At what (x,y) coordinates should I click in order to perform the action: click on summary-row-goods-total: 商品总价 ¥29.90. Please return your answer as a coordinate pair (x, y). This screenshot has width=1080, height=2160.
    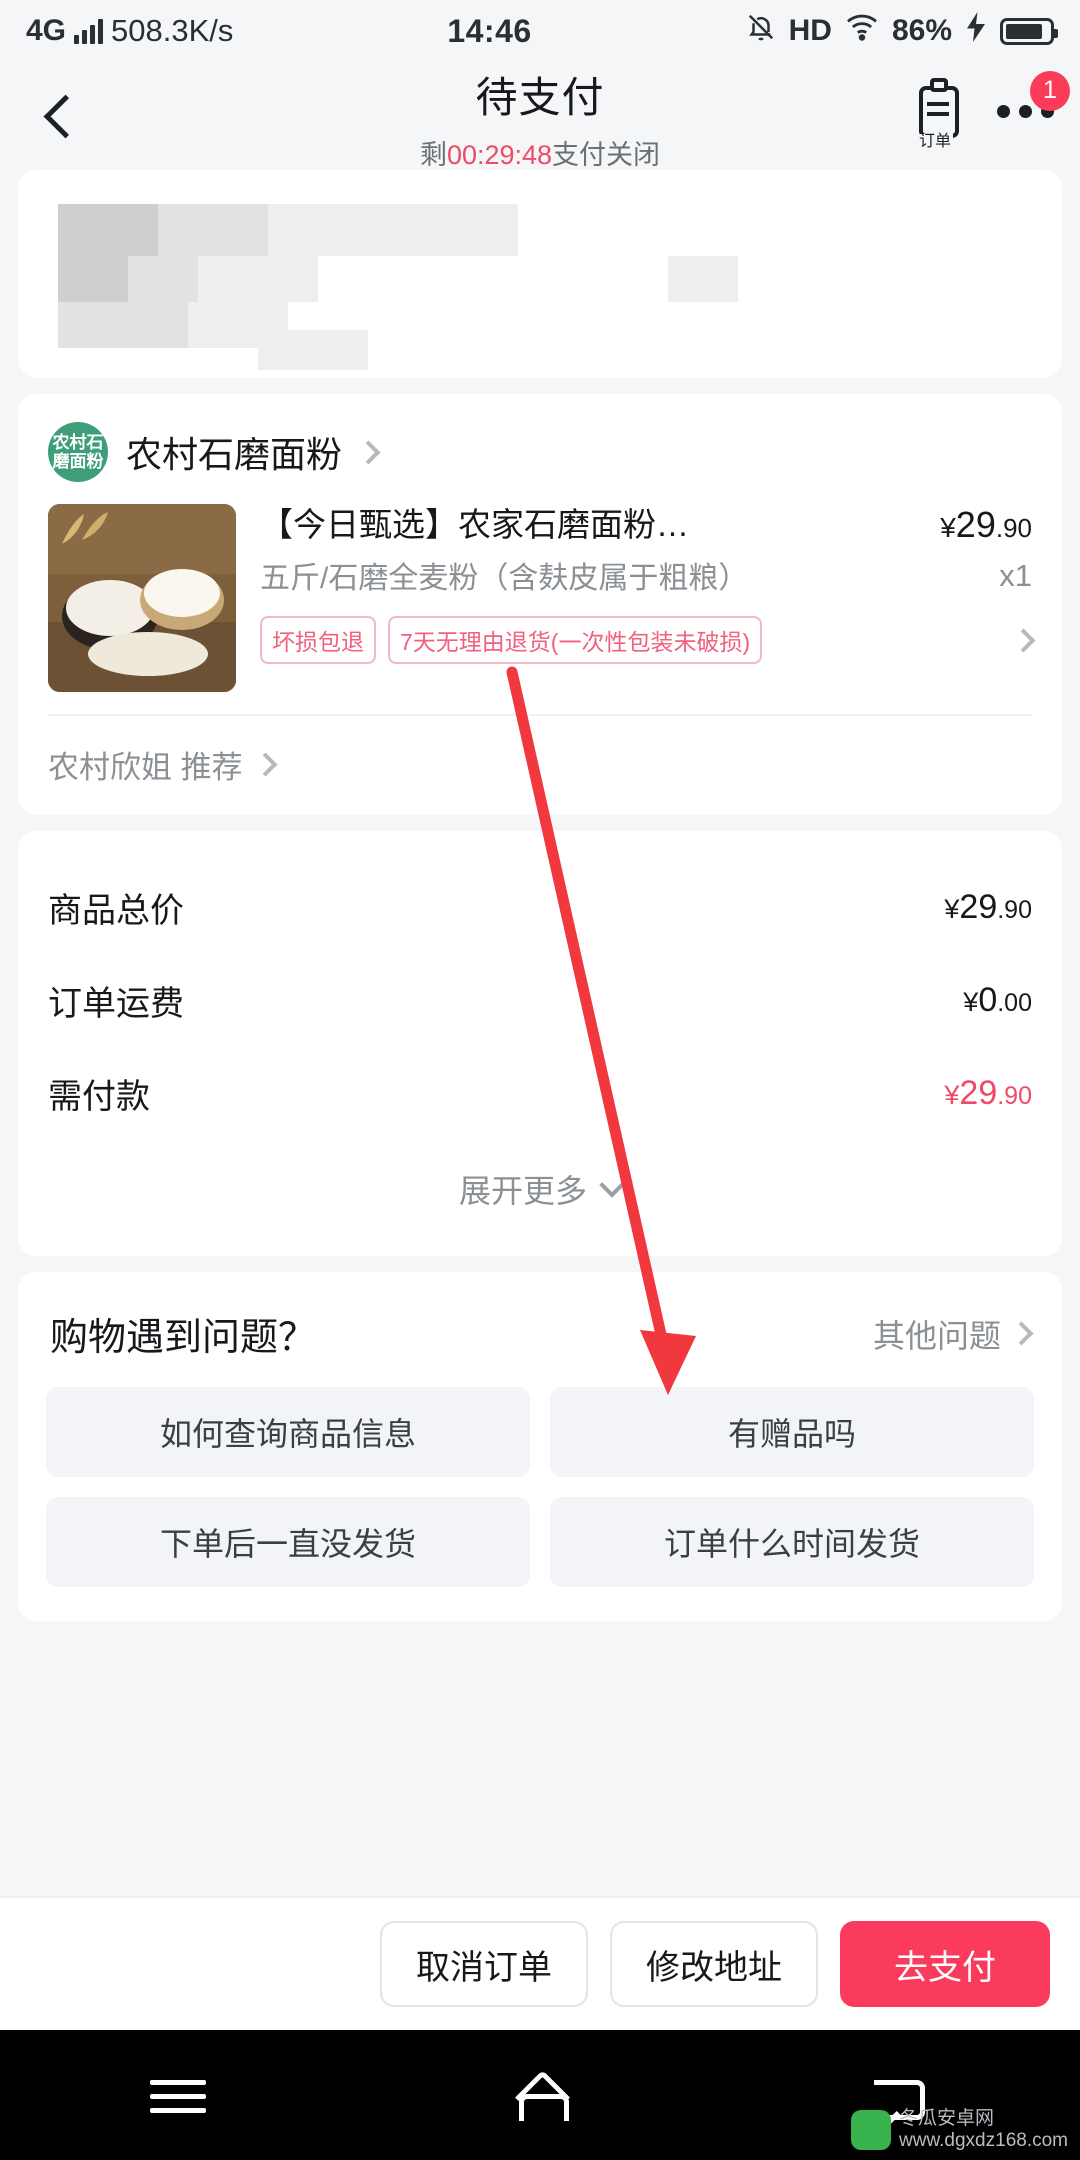
    Looking at the image, I should click on (540, 907).